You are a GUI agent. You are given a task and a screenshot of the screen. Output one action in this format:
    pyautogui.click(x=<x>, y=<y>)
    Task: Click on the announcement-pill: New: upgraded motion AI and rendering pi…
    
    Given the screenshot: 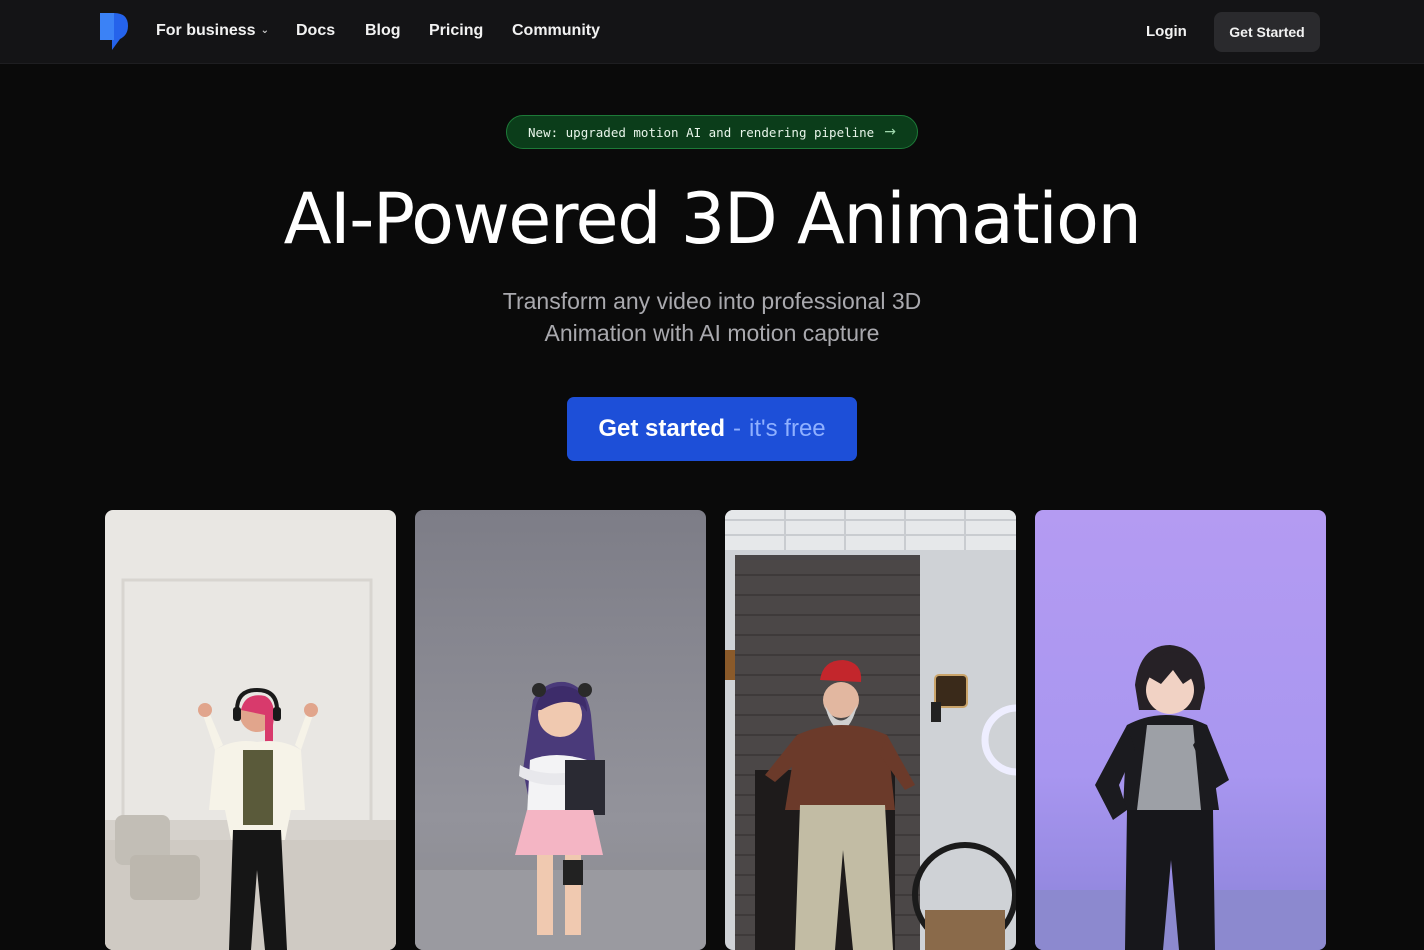 What is the action you would take?
    pyautogui.click(x=712, y=132)
    